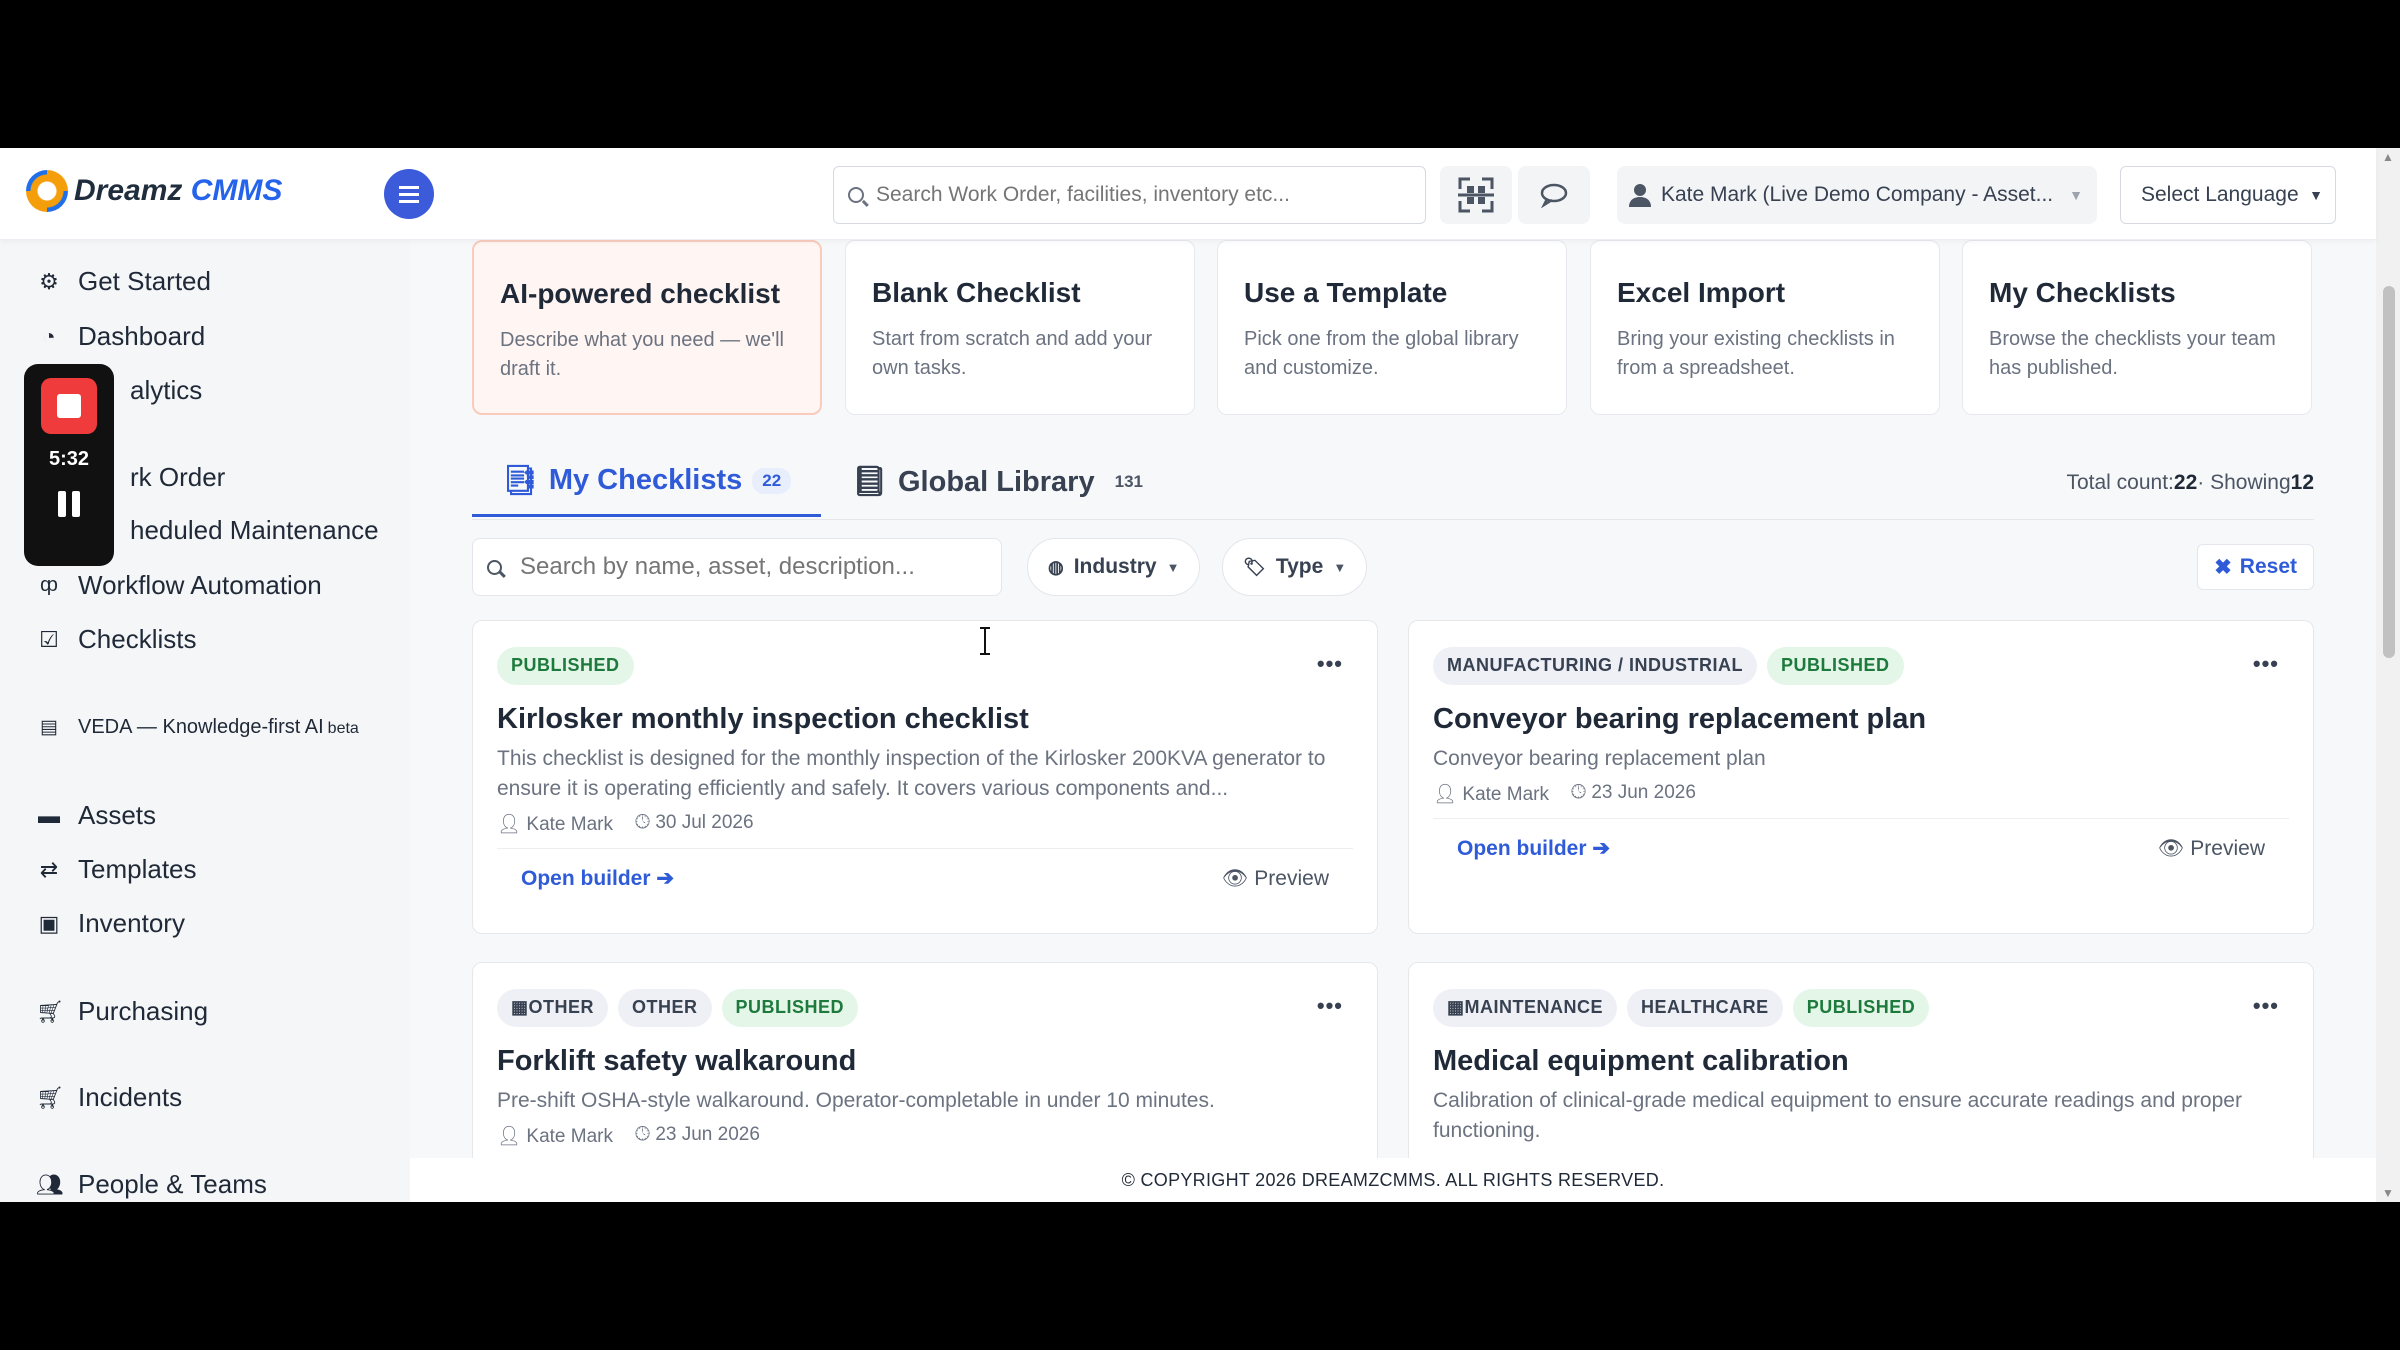  What do you see at coordinates (2388, 157) in the screenshot?
I see `scroll-up-icon: ▲` at bounding box center [2388, 157].